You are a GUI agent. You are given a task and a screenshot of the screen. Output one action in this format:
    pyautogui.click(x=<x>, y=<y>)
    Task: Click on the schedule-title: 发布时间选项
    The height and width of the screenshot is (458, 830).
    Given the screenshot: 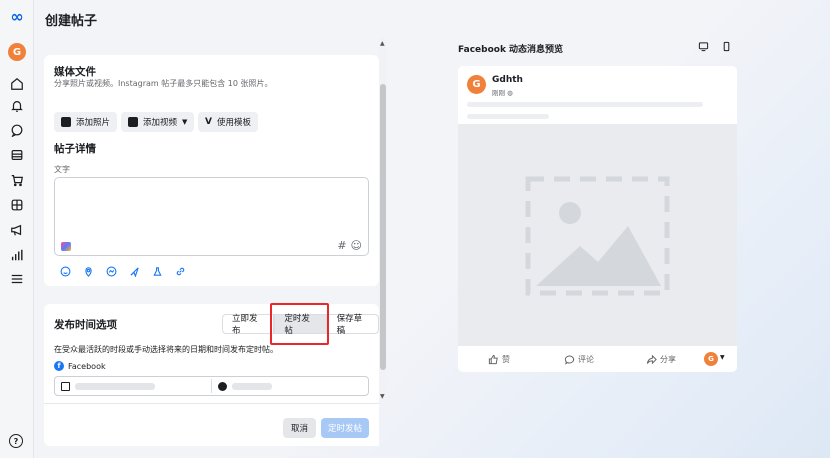 What is the action you would take?
    pyautogui.click(x=85, y=325)
    